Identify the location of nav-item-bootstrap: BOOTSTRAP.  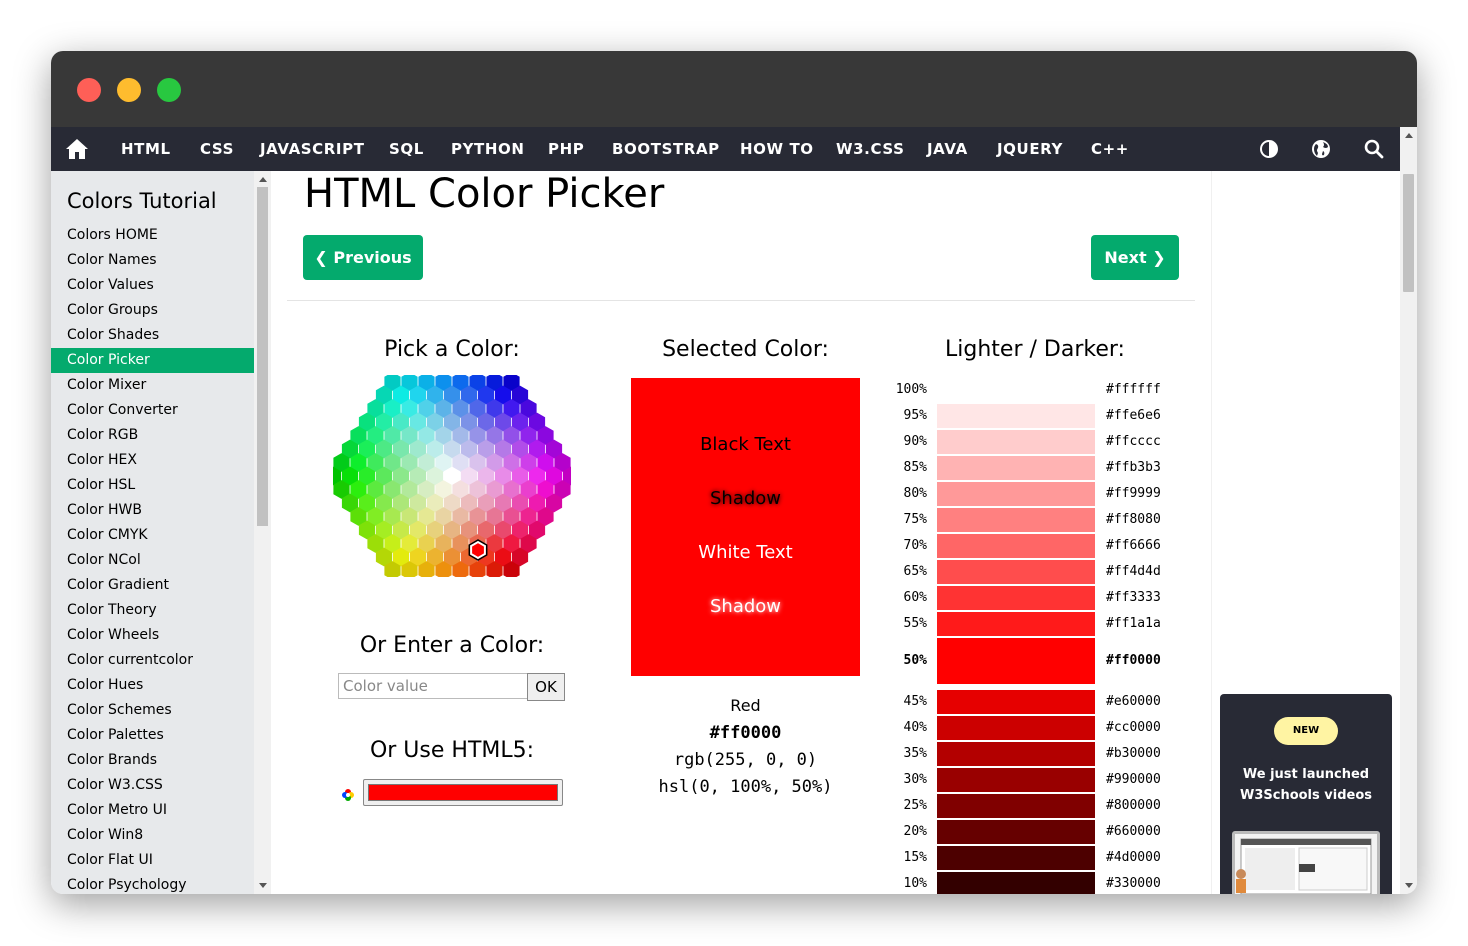
(666, 149).